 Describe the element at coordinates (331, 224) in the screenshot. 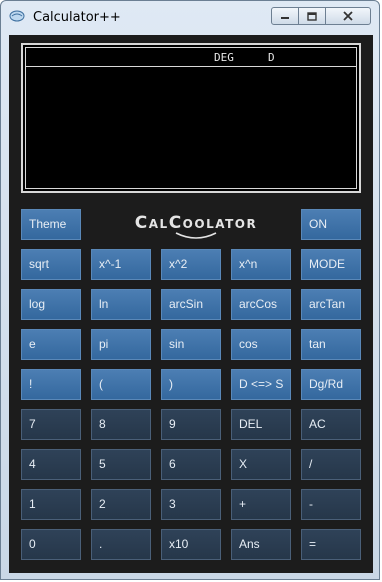

I see `on-button: ON` at that location.